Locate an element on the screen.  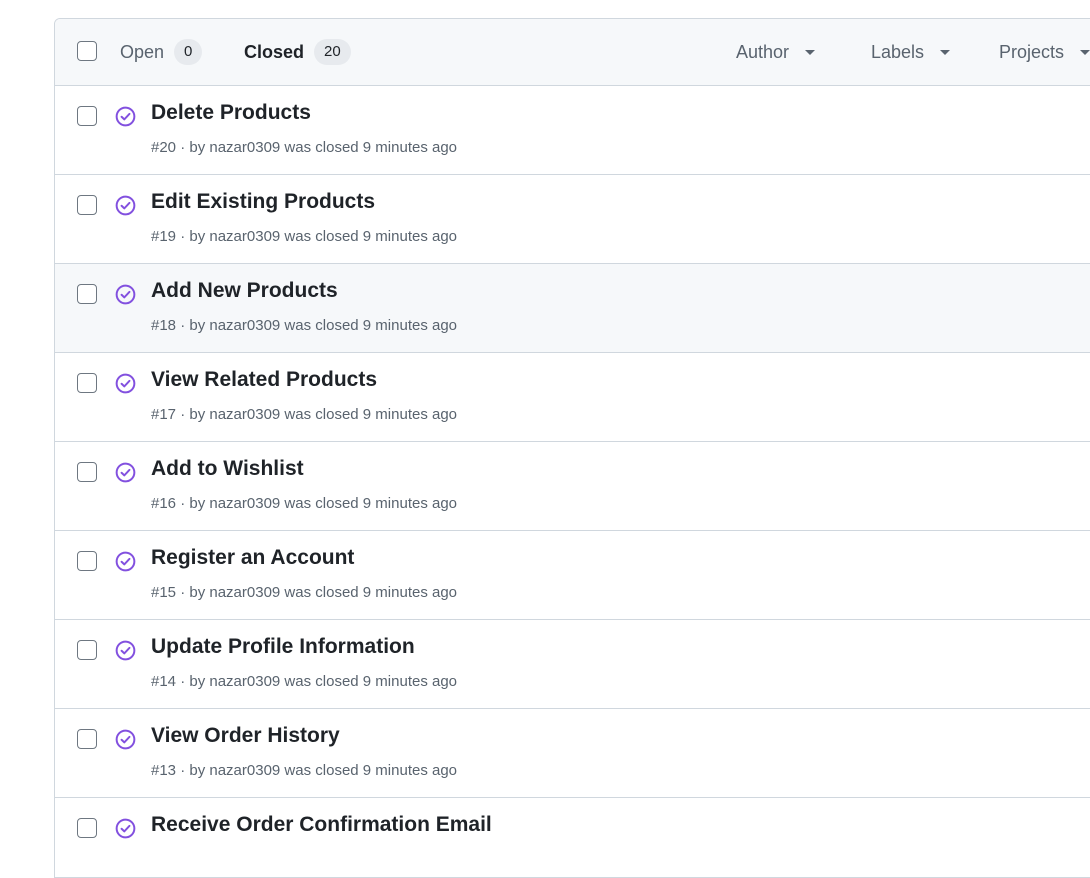
projects-filter-label: Projects is located at coordinates (1032, 51).